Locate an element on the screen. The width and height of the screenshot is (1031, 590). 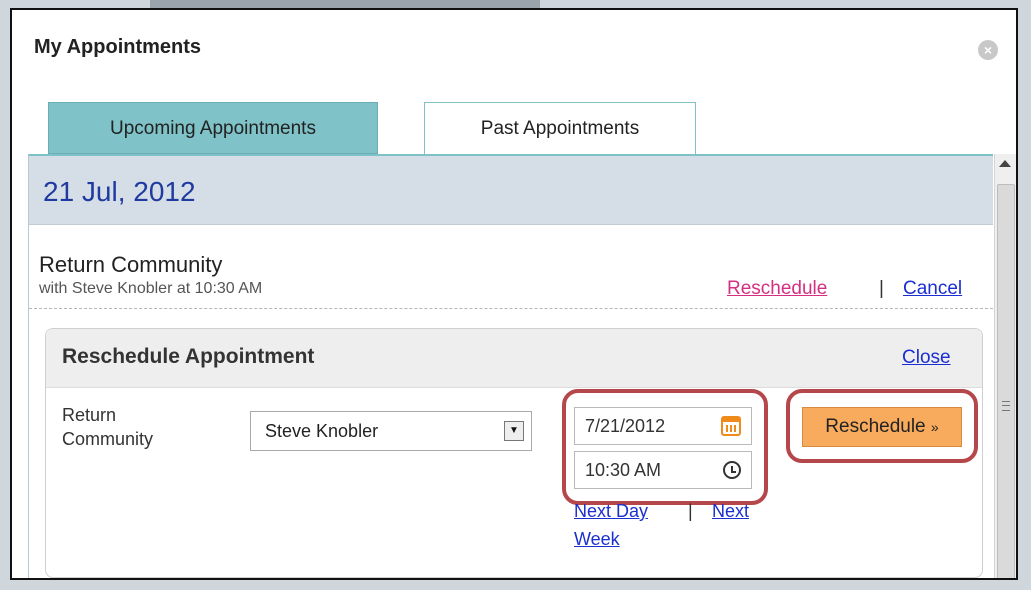
next-day-link: Next Day is located at coordinates (611, 511).